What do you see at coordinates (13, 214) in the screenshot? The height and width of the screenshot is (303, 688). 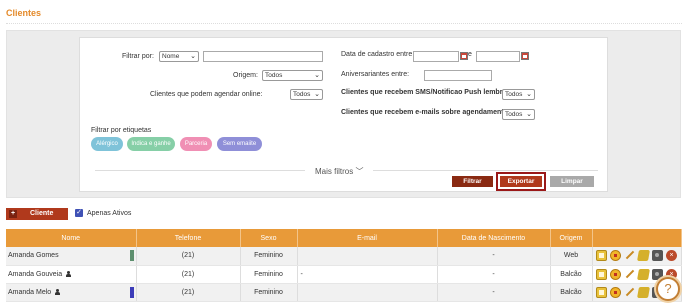 I see `plus-icon: +` at bounding box center [13, 214].